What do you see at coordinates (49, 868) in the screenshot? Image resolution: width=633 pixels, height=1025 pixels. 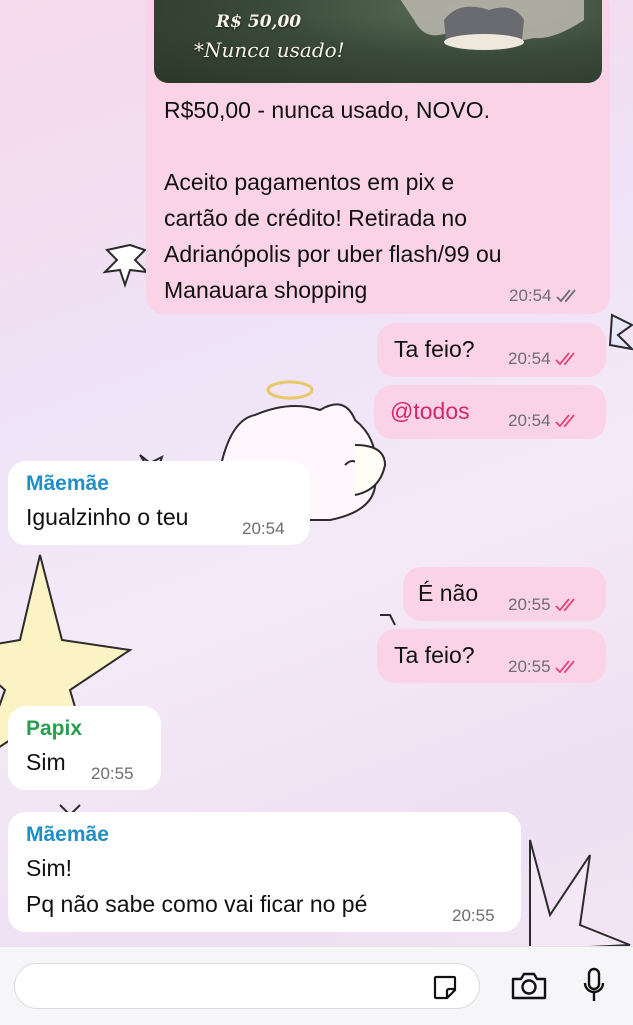 I see `message-line: Sim!` at bounding box center [49, 868].